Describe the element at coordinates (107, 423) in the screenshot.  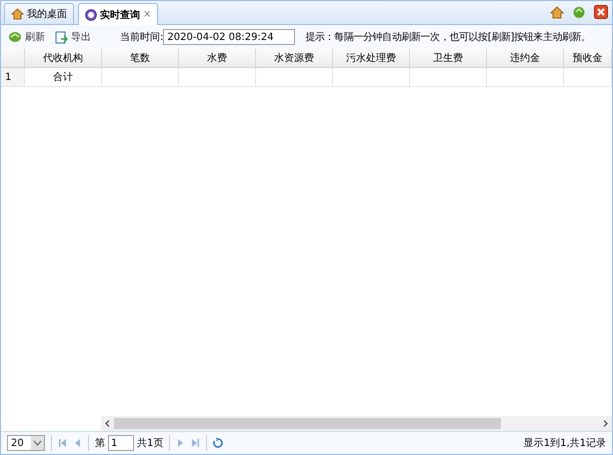
I see `scroll-left-icon` at that location.